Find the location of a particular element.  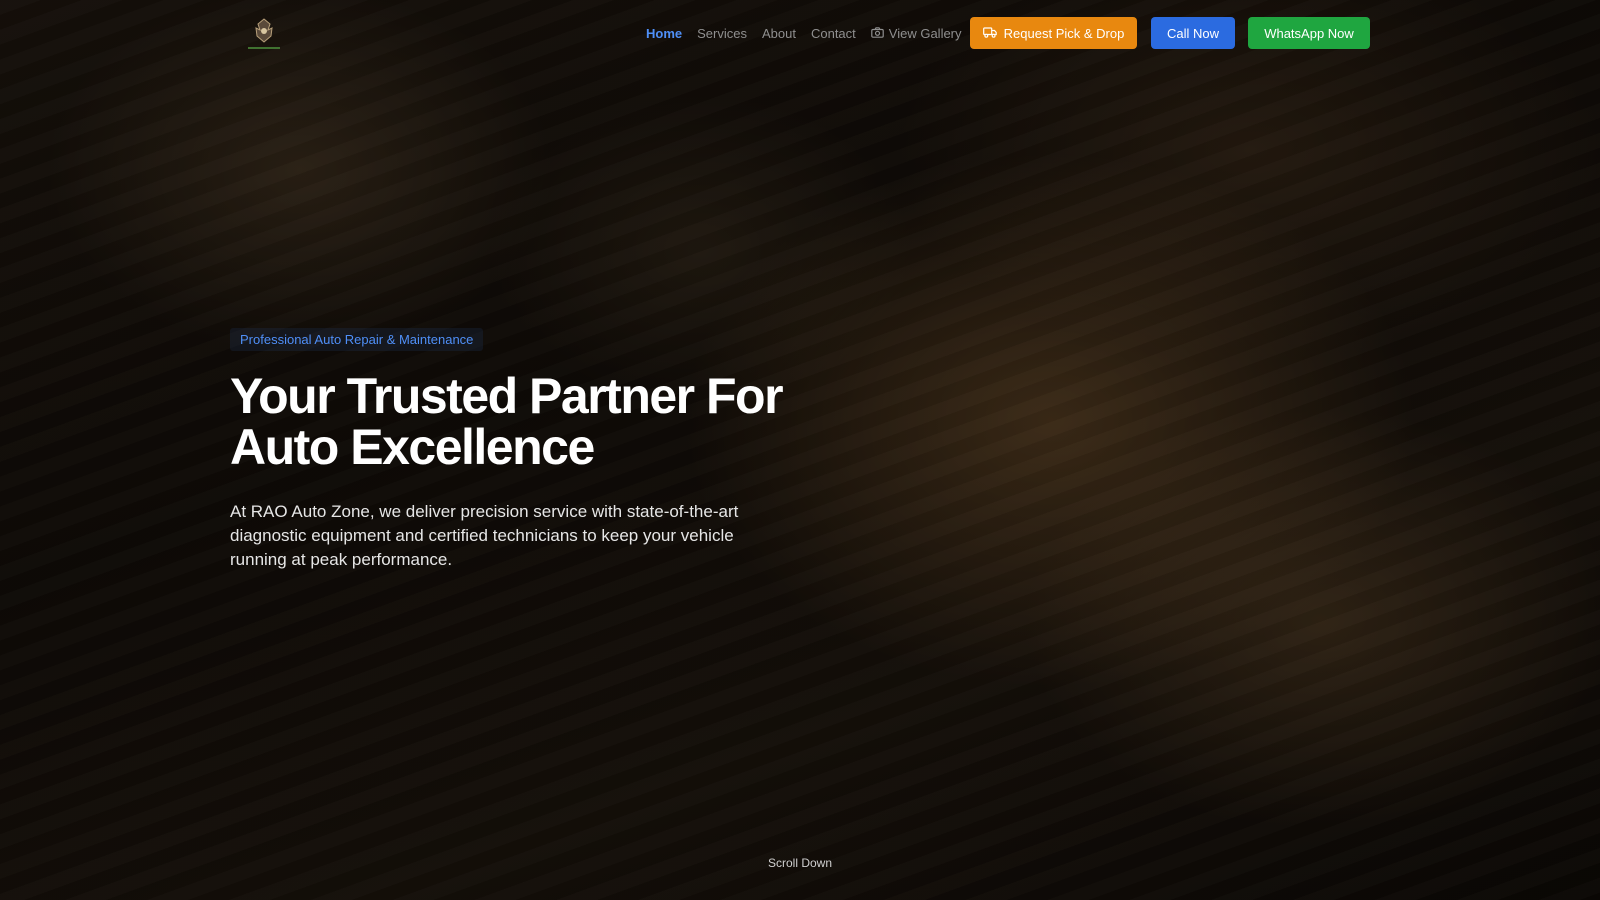

nav-home-link: Home is located at coordinates (664, 33).